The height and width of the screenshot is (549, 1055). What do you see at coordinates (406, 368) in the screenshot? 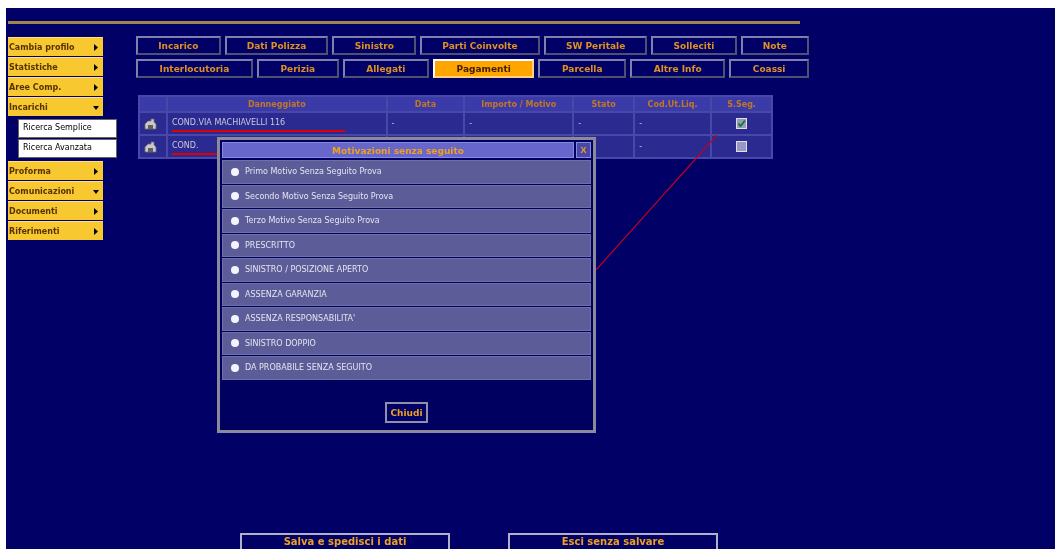
I see `radio-option: DA PROBABILE SENZA SEGUITO` at bounding box center [406, 368].